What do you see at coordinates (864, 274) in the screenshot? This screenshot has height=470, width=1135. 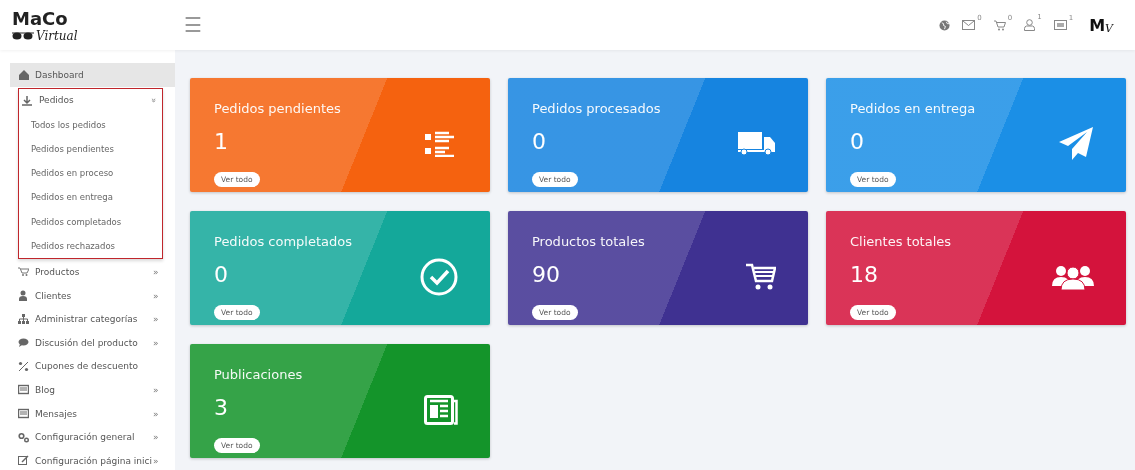 I see `card-value: 18` at bounding box center [864, 274].